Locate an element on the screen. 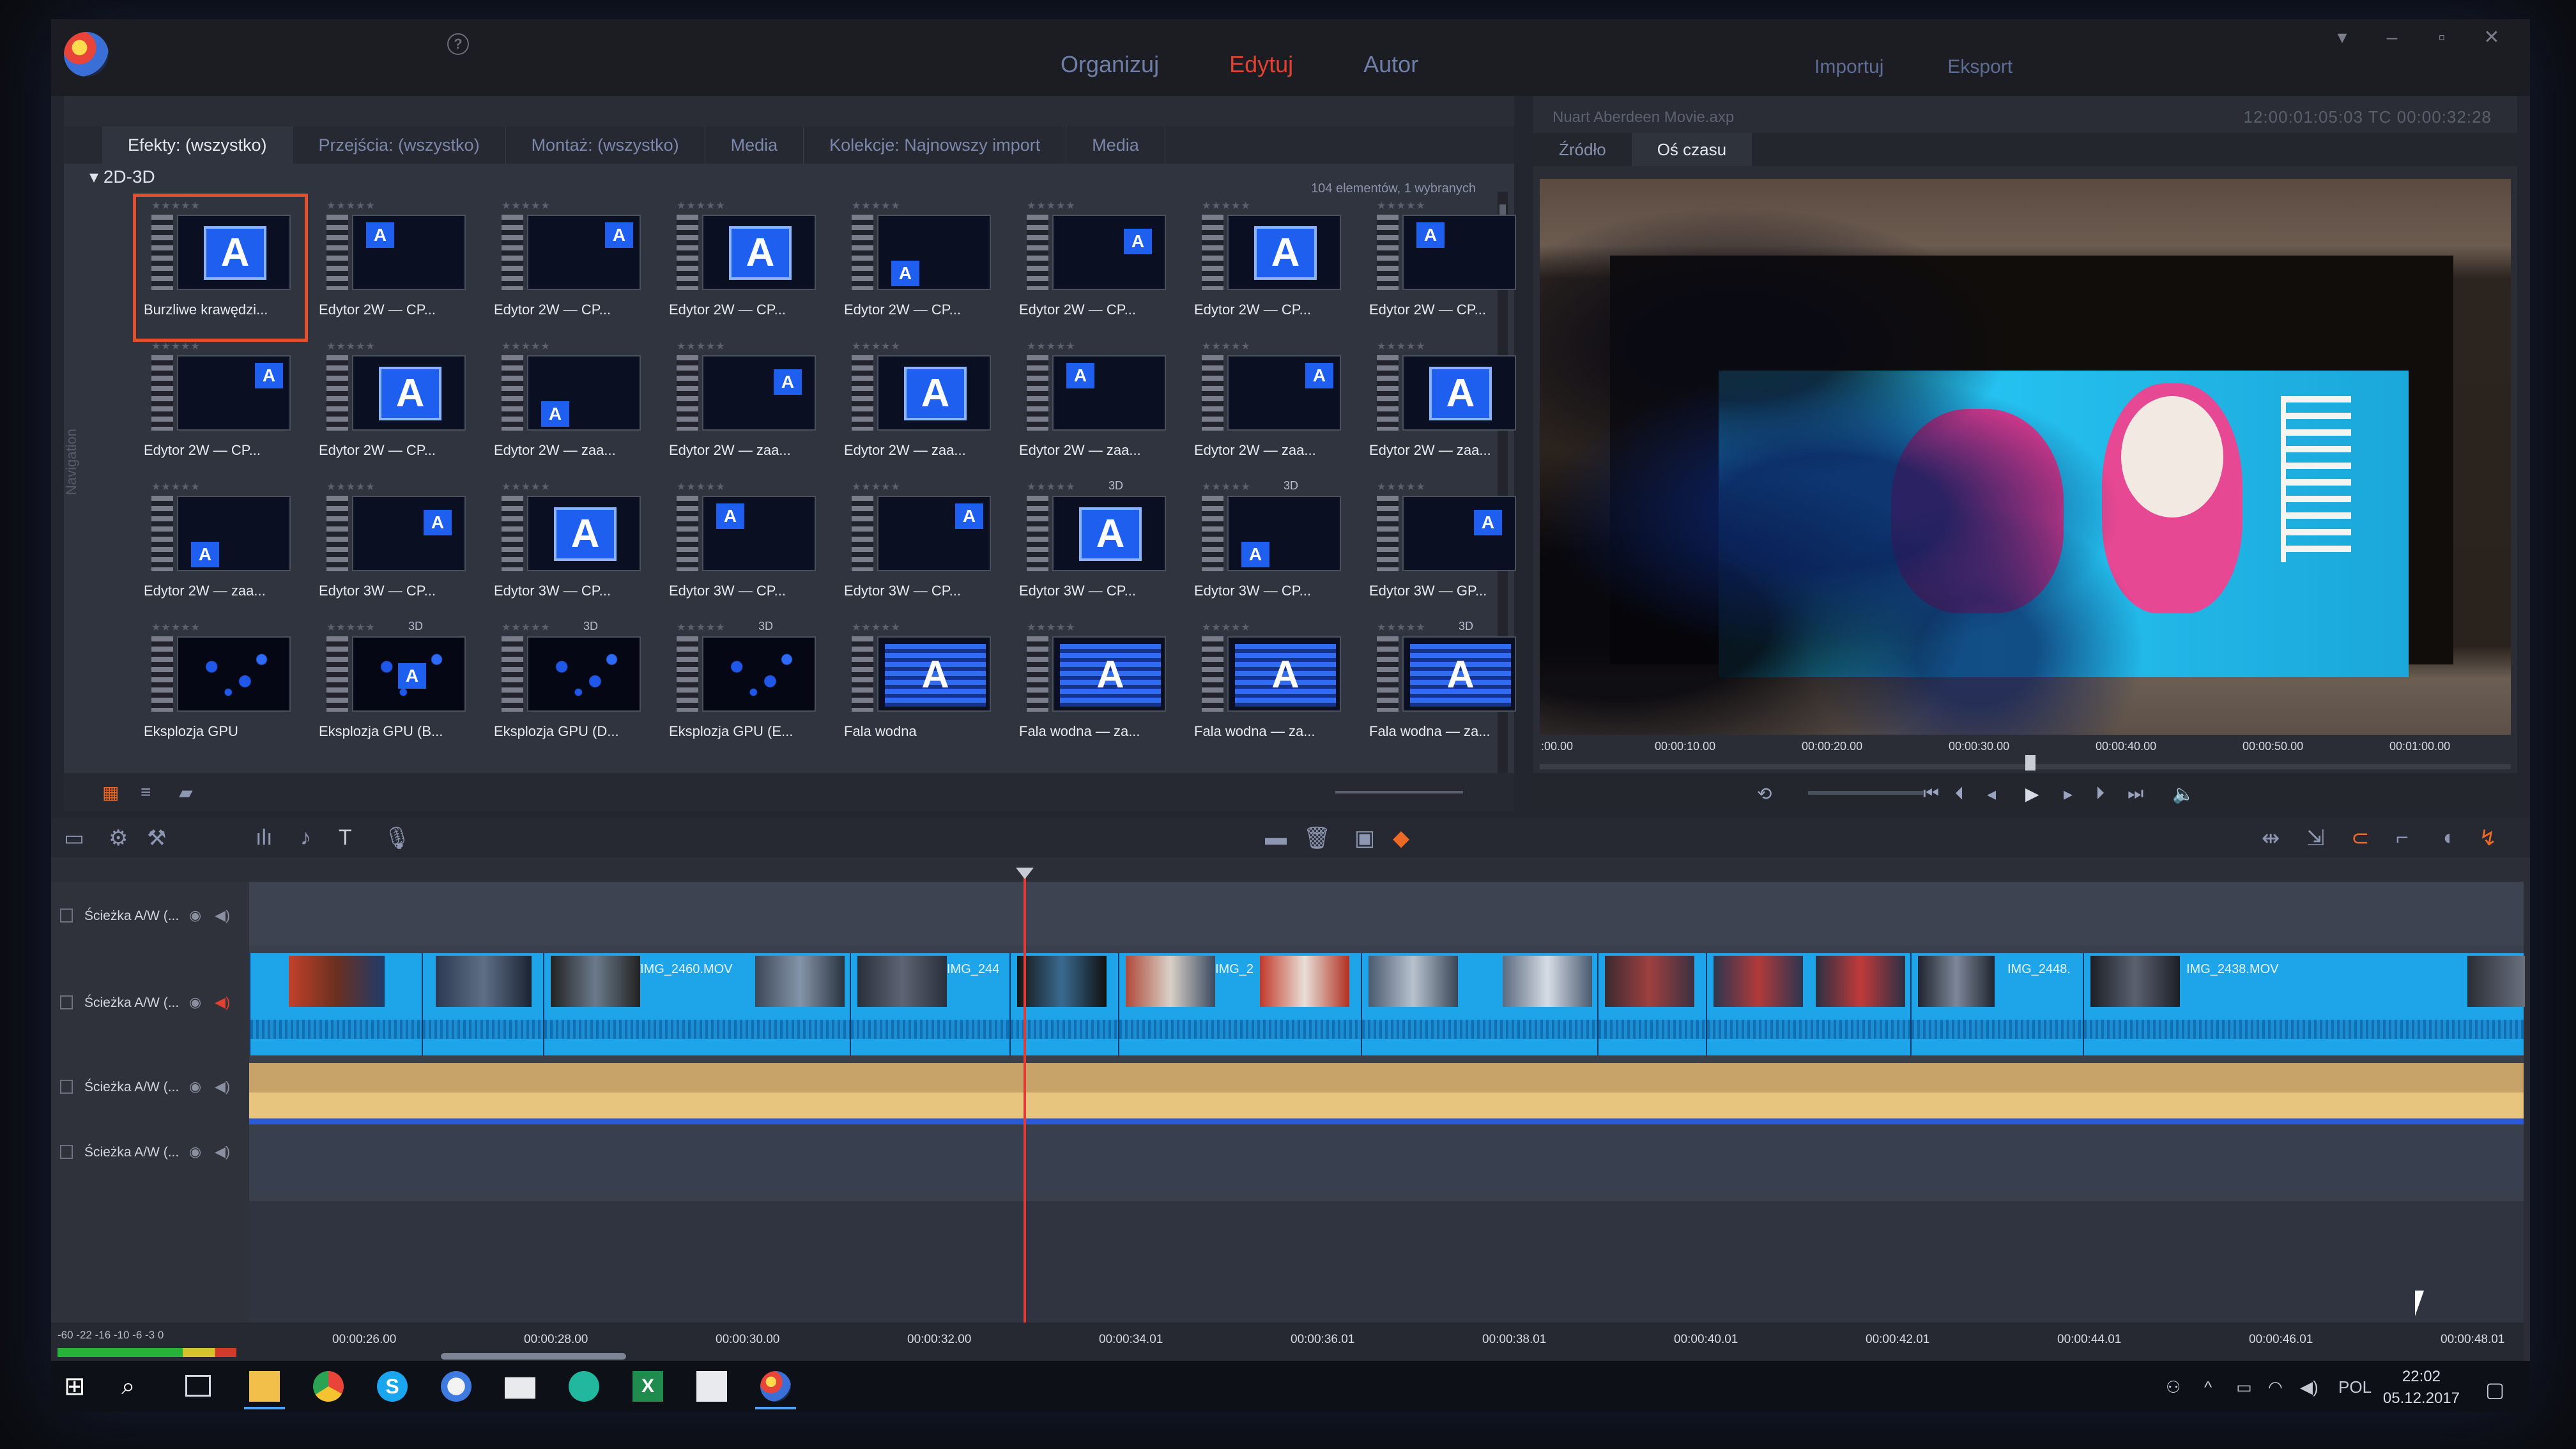 The width and height of the screenshot is (2576, 1449). track-row is located at coordinates (1386, 914).